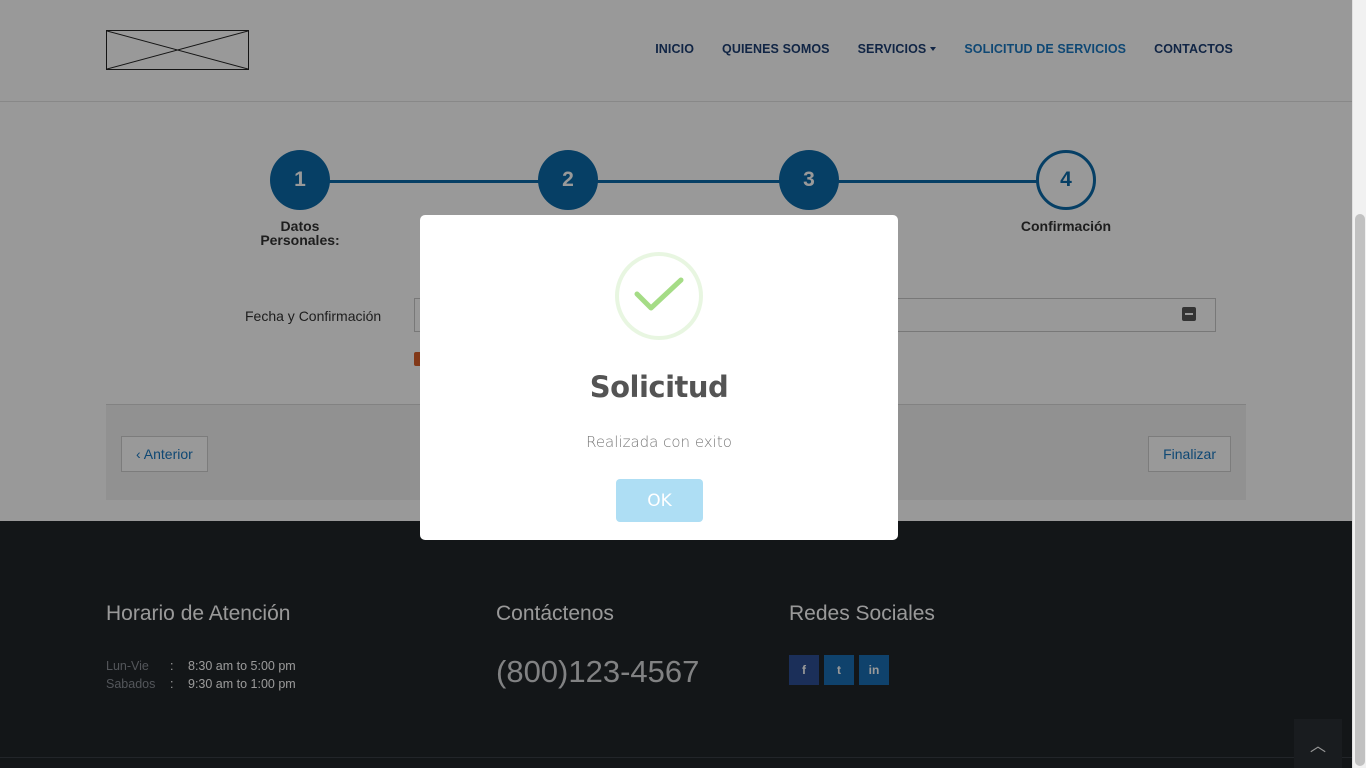 Image resolution: width=1366 pixels, height=768 pixels. What do you see at coordinates (659, 442) in the screenshot?
I see `dialog-message: Realizada con exito` at bounding box center [659, 442].